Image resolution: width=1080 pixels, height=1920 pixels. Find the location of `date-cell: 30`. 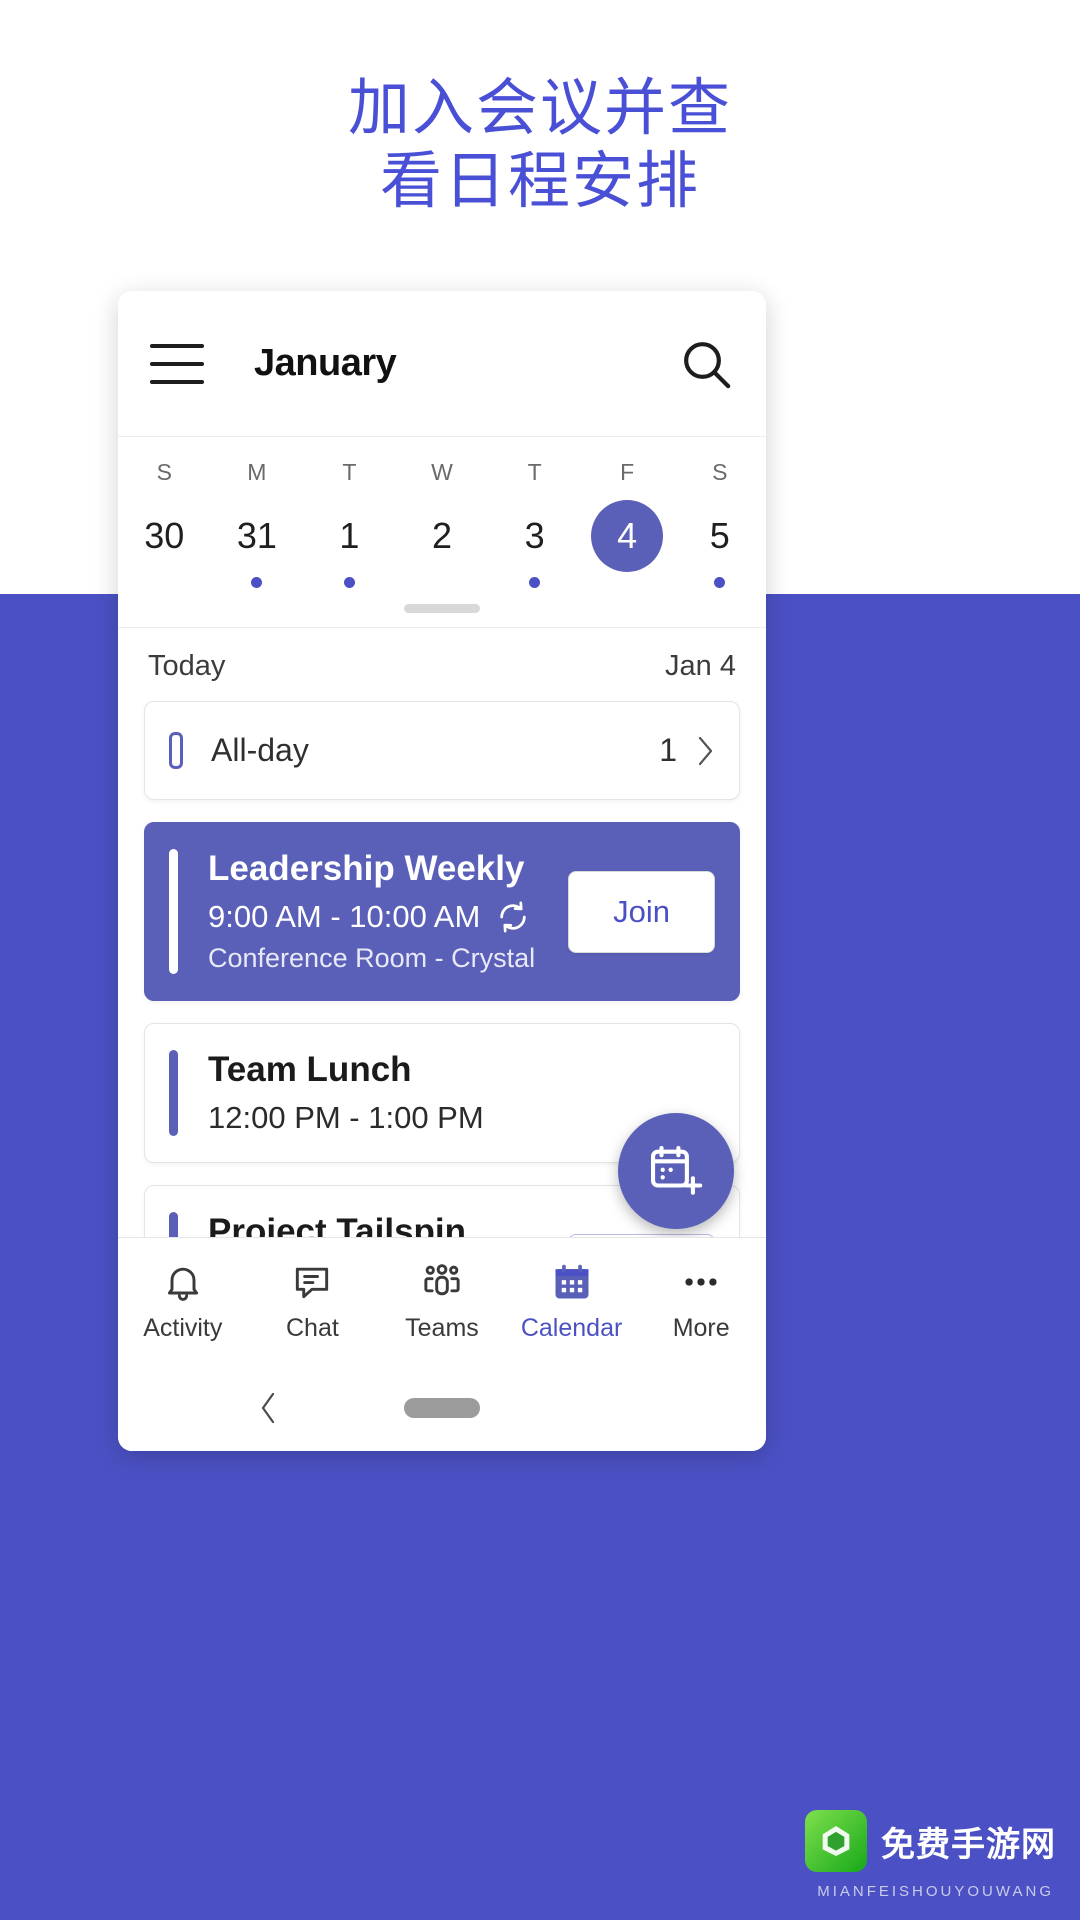

date-cell: 30 is located at coordinates (164, 544).